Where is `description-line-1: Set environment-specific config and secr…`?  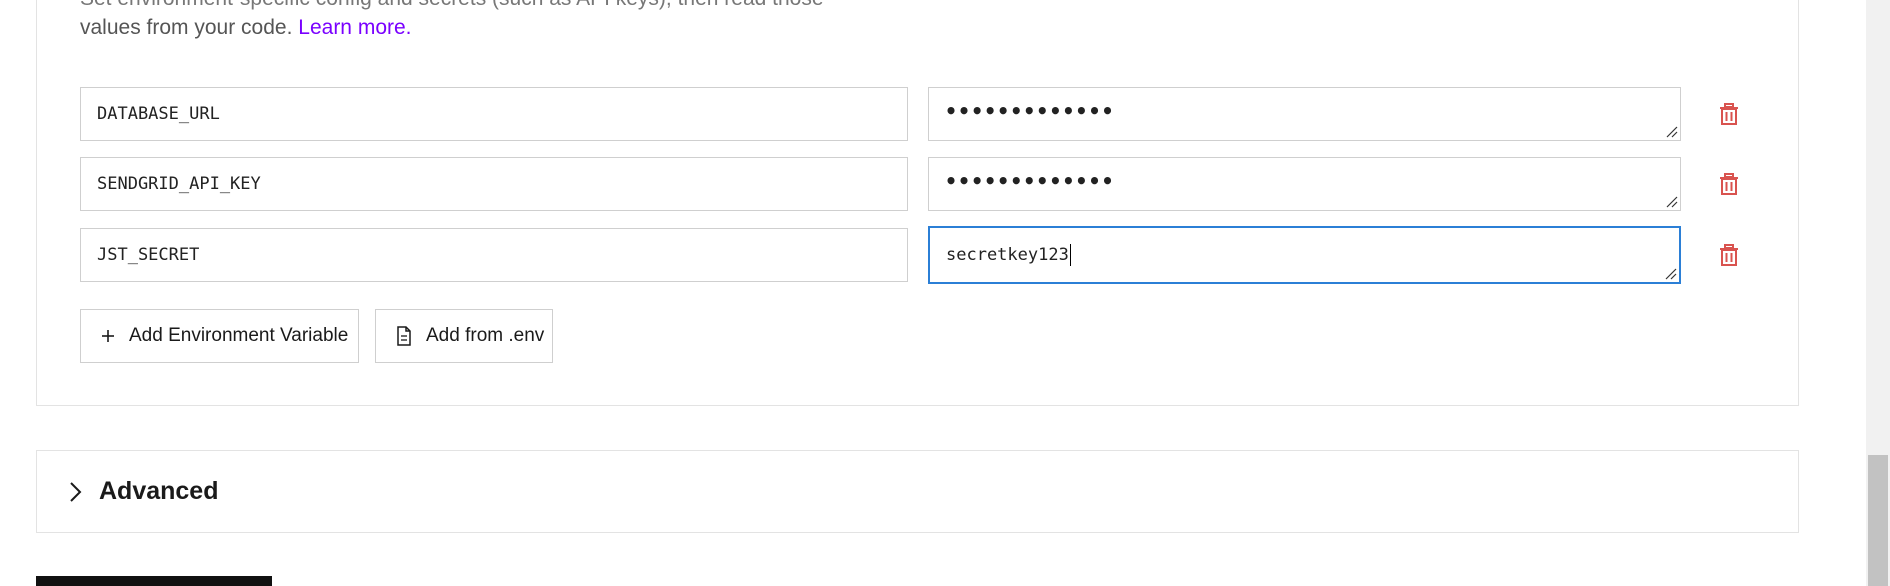
description-line-1: Set environment-specific config and secr… is located at coordinates (452, 6).